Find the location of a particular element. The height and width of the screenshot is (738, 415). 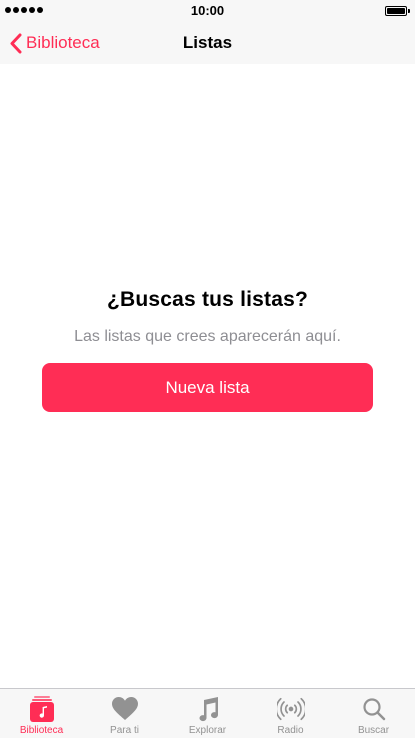

chevron-left-icon is located at coordinates (16, 43).